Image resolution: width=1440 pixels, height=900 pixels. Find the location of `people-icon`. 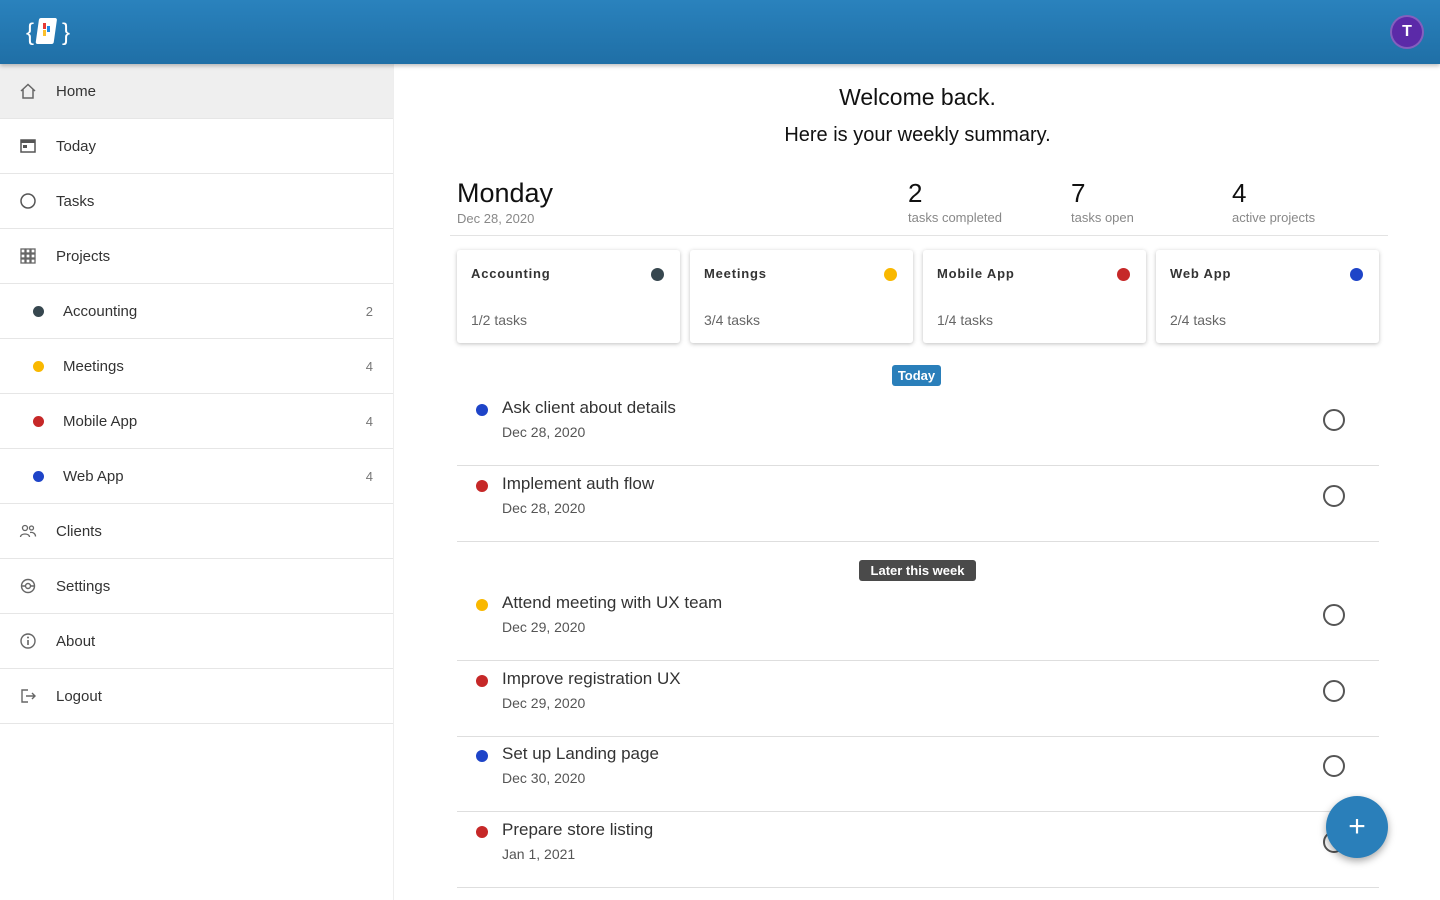

people-icon is located at coordinates (28, 531).